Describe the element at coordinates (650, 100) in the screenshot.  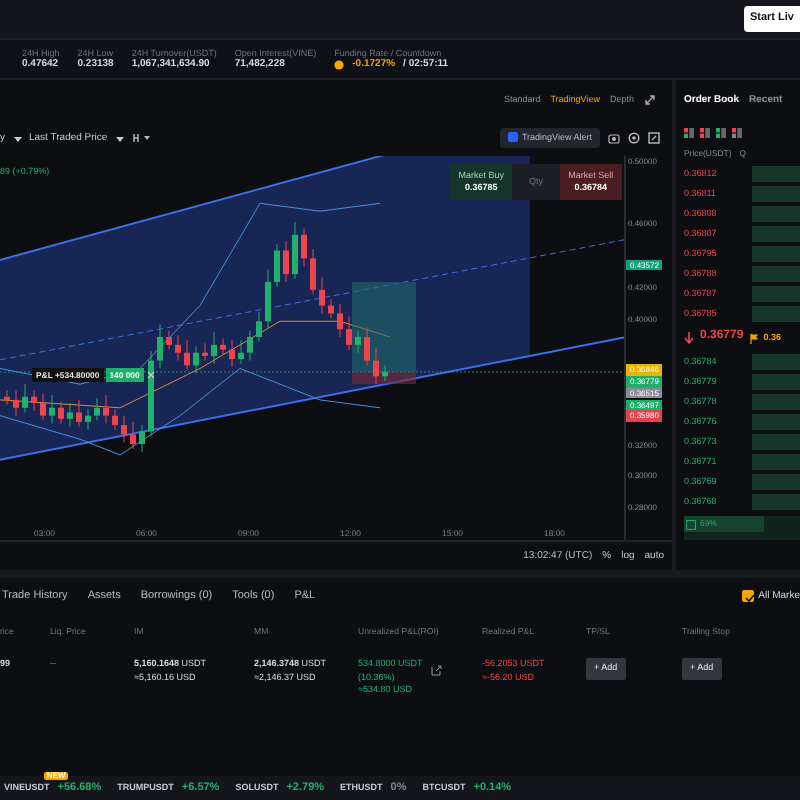
I see `expand-icon` at that location.